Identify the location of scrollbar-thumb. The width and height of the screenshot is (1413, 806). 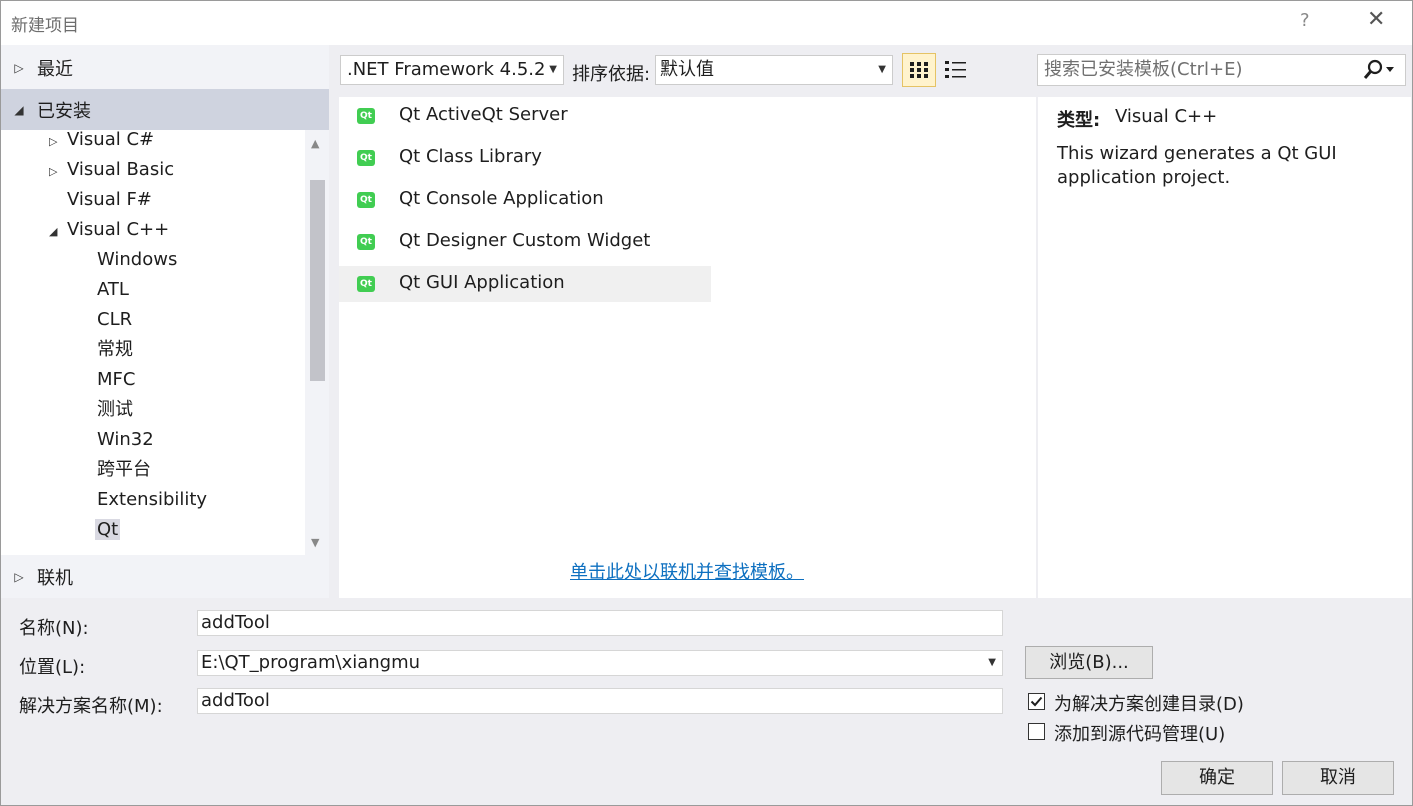
(317, 280).